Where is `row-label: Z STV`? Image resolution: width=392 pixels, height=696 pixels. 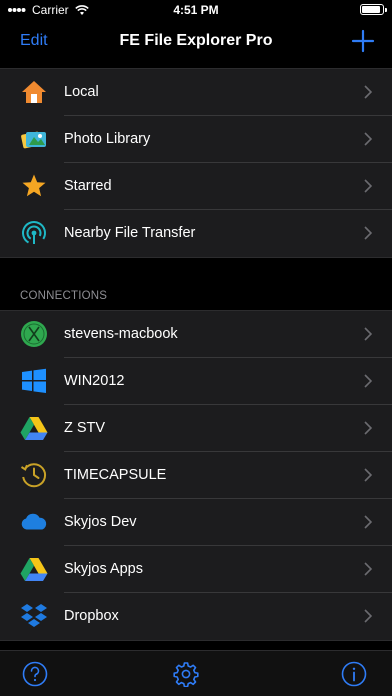
row-label: Z STV is located at coordinates (85, 428).